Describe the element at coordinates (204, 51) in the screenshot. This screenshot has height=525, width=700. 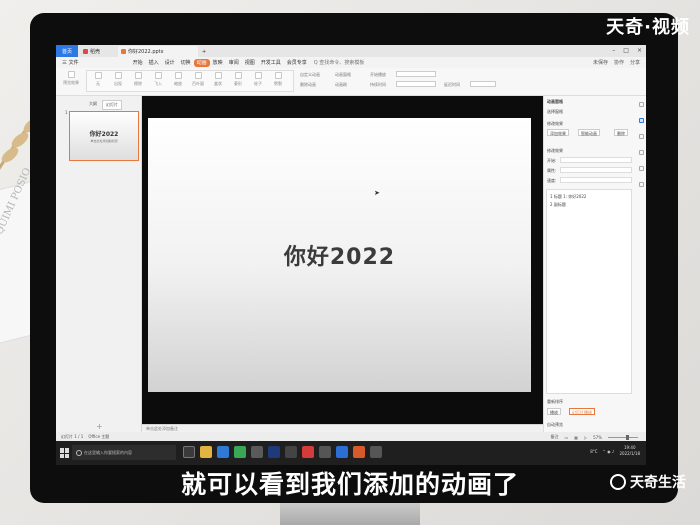
I see `new-tab-button: +` at that location.